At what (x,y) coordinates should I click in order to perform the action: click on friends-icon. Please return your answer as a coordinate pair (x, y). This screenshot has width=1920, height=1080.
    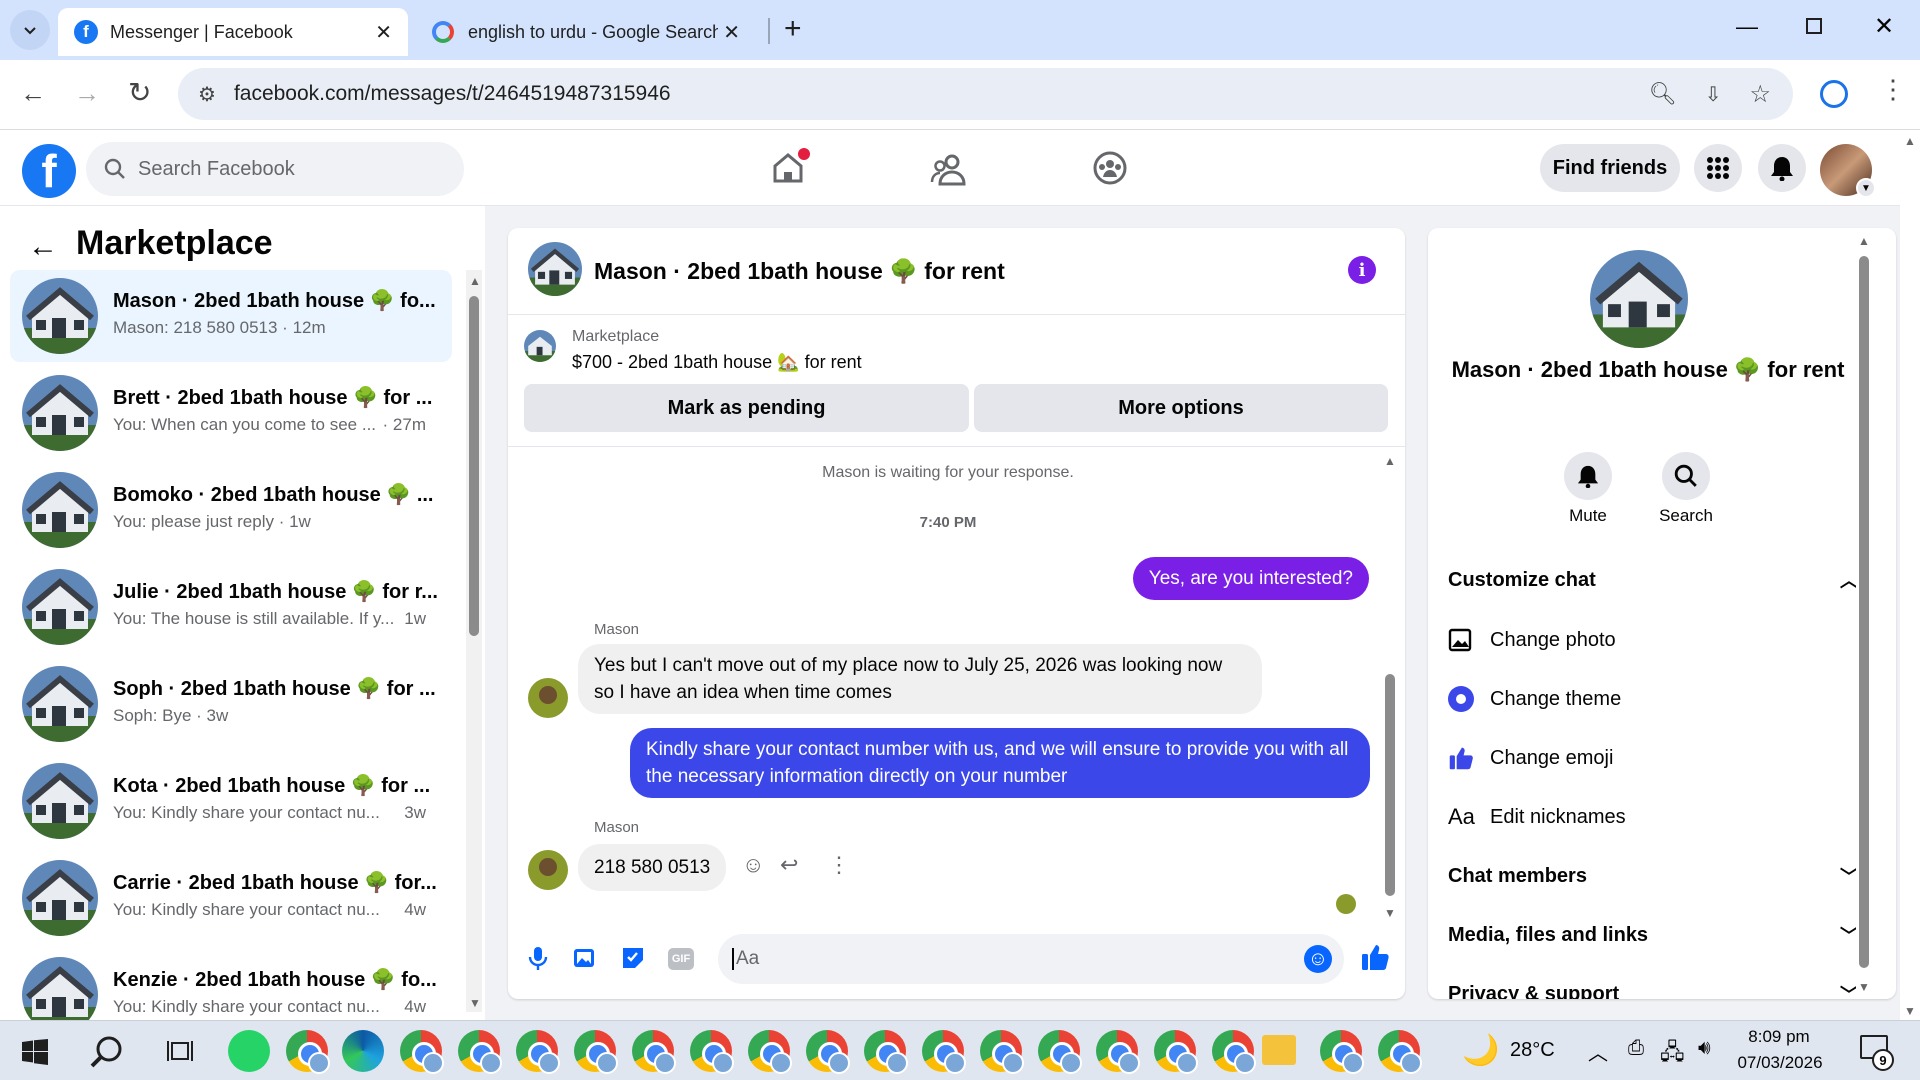
    Looking at the image, I should click on (948, 169).